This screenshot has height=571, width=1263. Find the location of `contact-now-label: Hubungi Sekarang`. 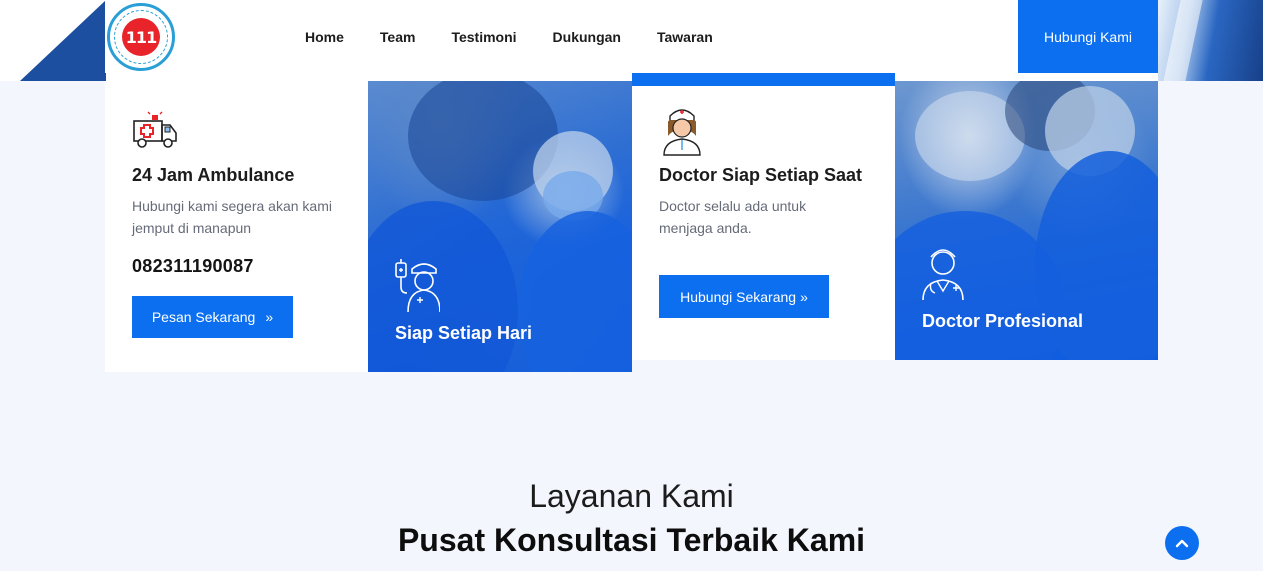

contact-now-label: Hubungi Sekarang is located at coordinates (738, 296).